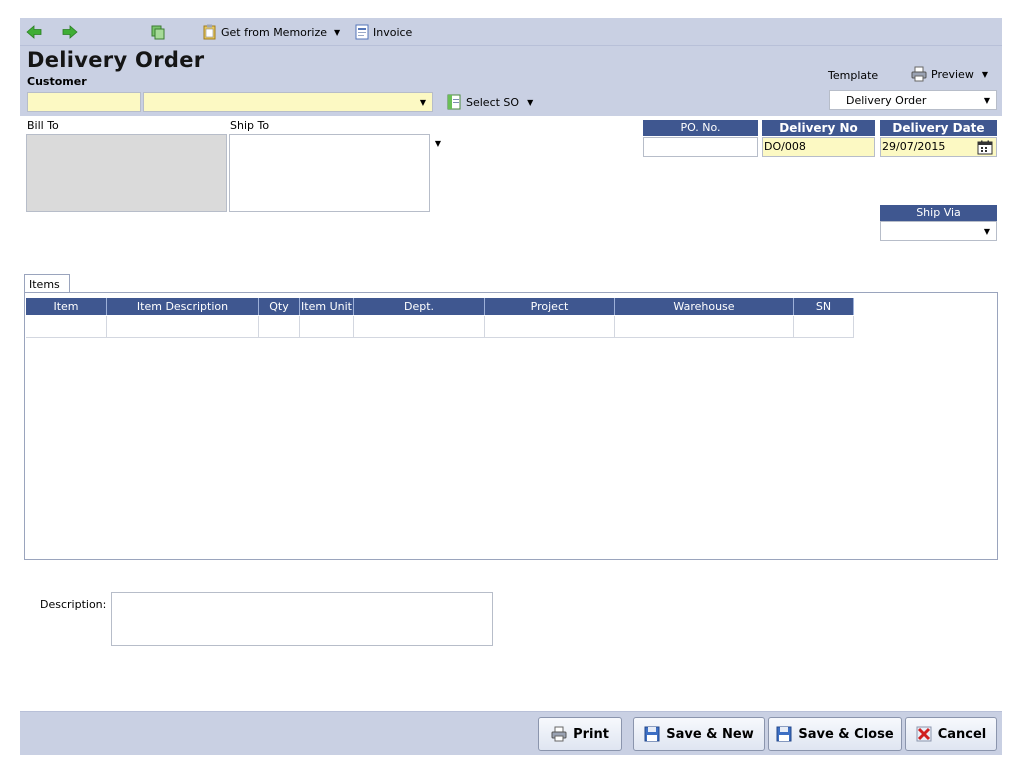 The width and height of the screenshot is (1024, 772). I want to click on template-dropdown: Delivery Order ▼, so click(913, 100).